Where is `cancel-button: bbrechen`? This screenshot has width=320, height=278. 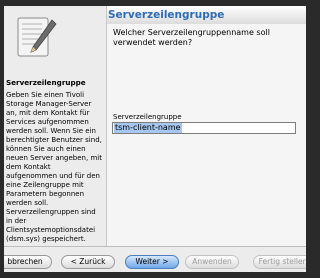
cancel-button: bbrechen is located at coordinates (28, 262).